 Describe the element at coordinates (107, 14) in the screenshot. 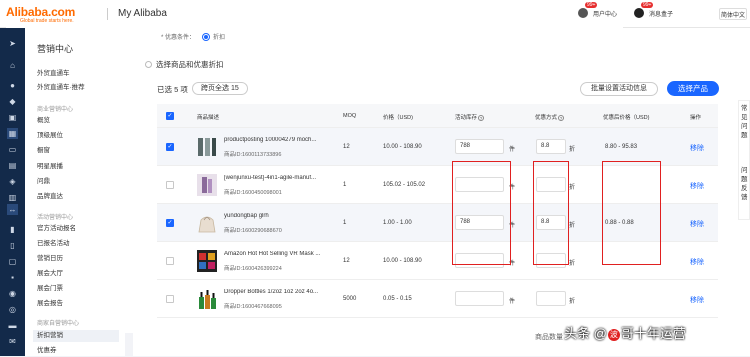

I see `header-divider` at that location.